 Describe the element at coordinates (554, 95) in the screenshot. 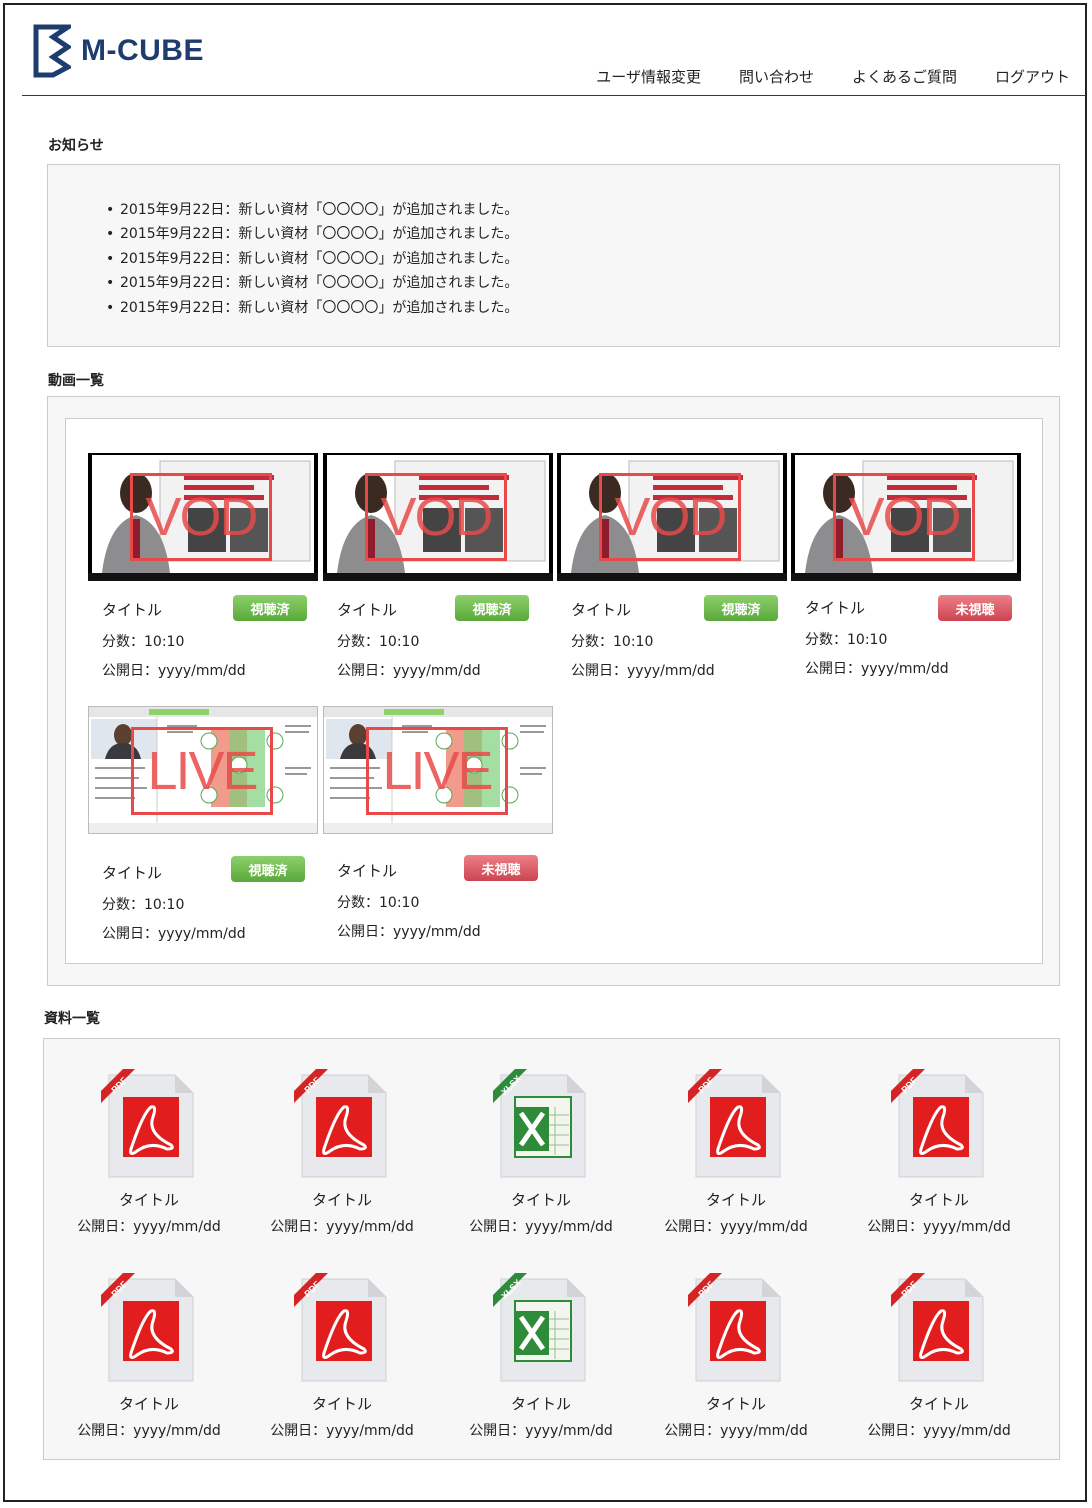

I see `header-divider` at that location.